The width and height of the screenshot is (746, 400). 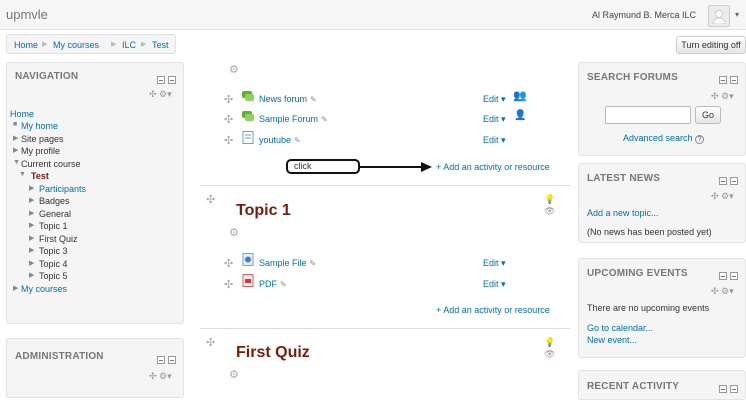 I want to click on activity-name: youtube, so click(x=275, y=140).